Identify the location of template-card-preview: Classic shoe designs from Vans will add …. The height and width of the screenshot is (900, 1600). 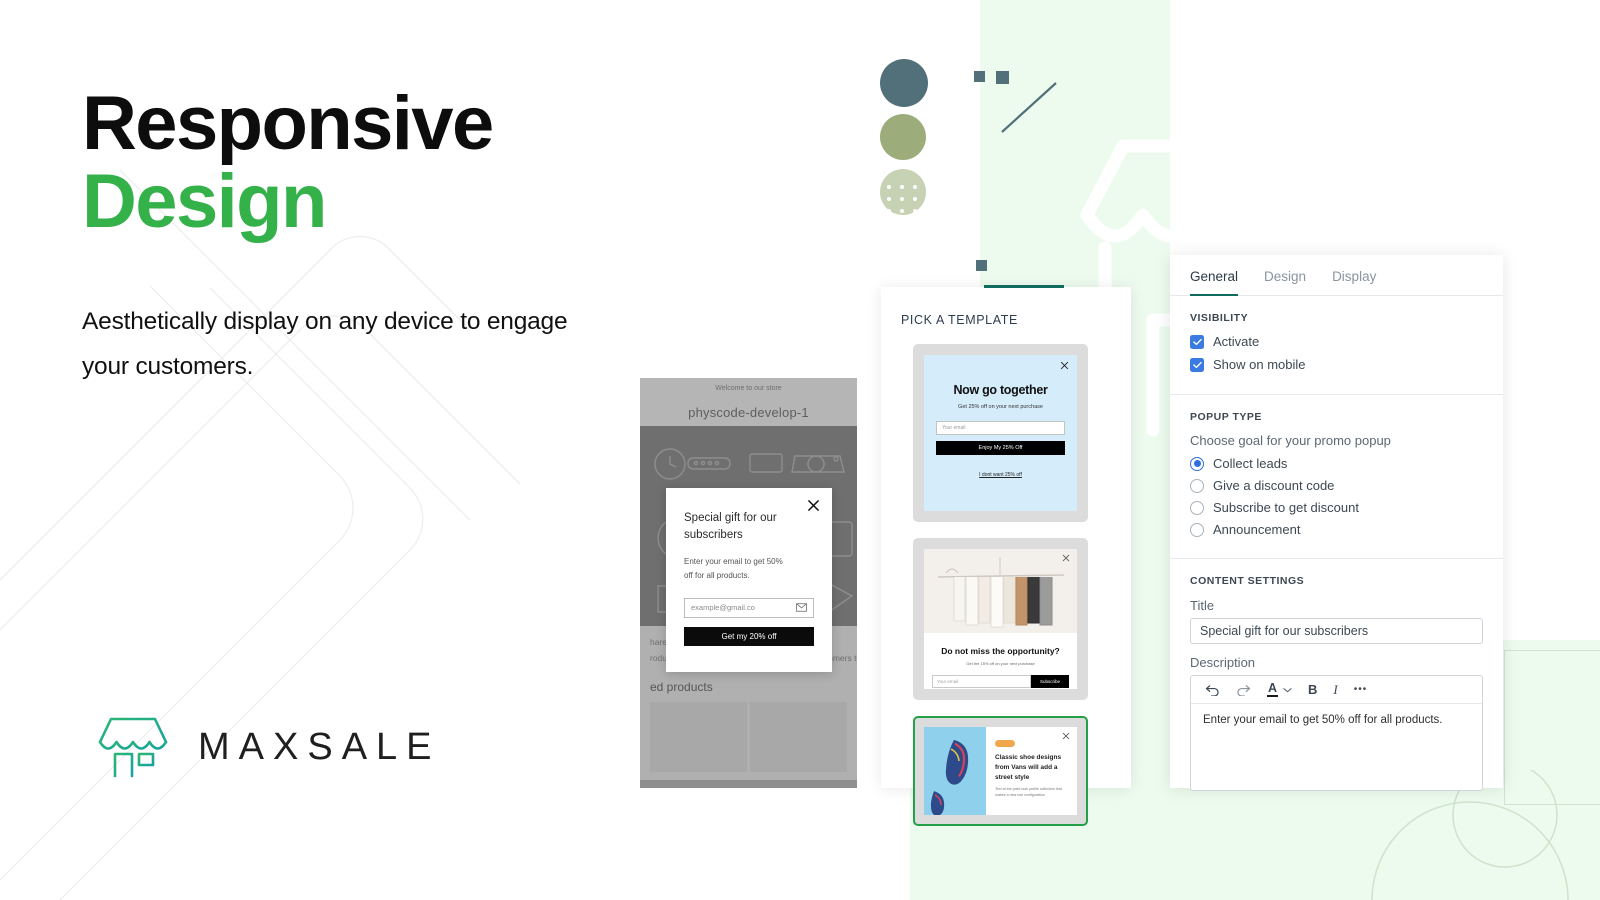
(1000, 771).